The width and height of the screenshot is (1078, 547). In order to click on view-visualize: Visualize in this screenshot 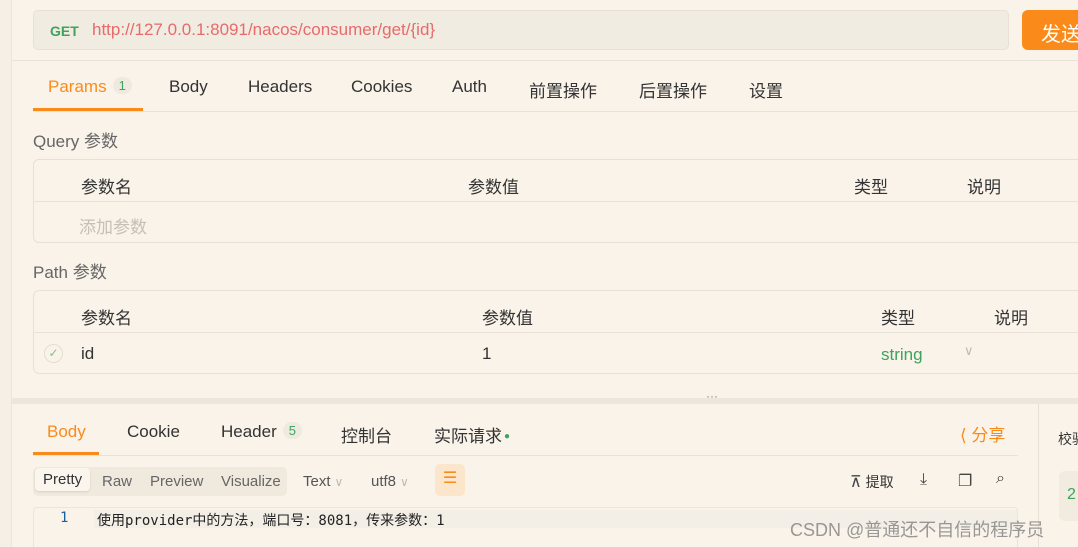, I will do `click(251, 481)`.